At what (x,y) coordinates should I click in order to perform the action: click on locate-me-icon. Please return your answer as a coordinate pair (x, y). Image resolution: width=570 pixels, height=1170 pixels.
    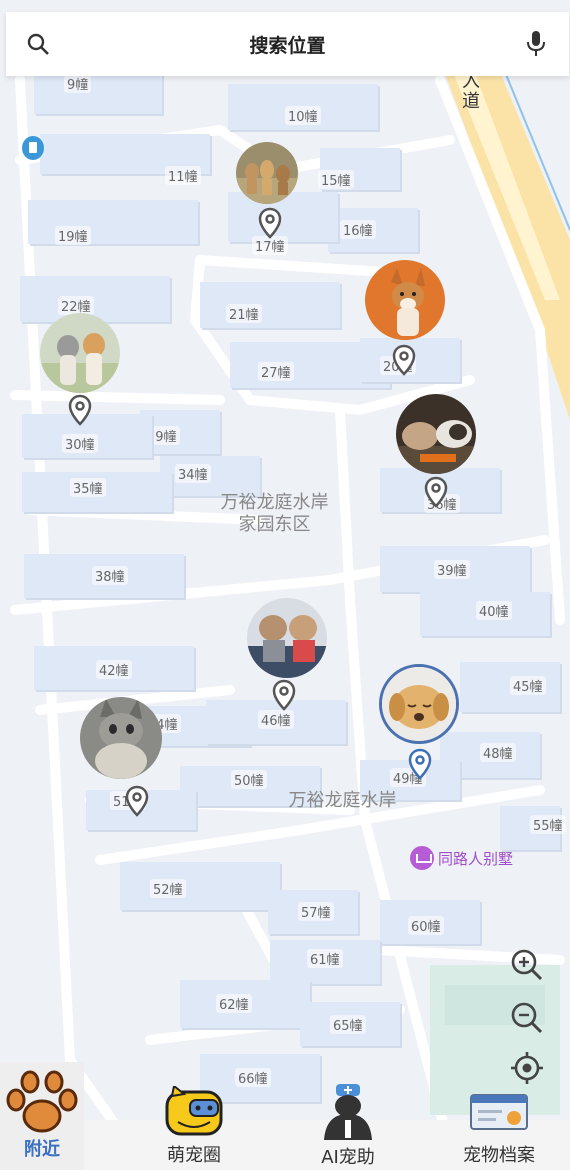
    Looking at the image, I should click on (527, 1068).